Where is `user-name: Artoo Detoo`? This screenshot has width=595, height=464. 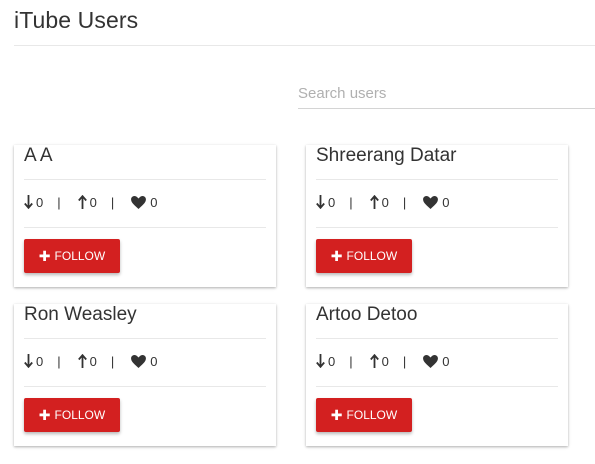 user-name: Artoo Detoo is located at coordinates (367, 314).